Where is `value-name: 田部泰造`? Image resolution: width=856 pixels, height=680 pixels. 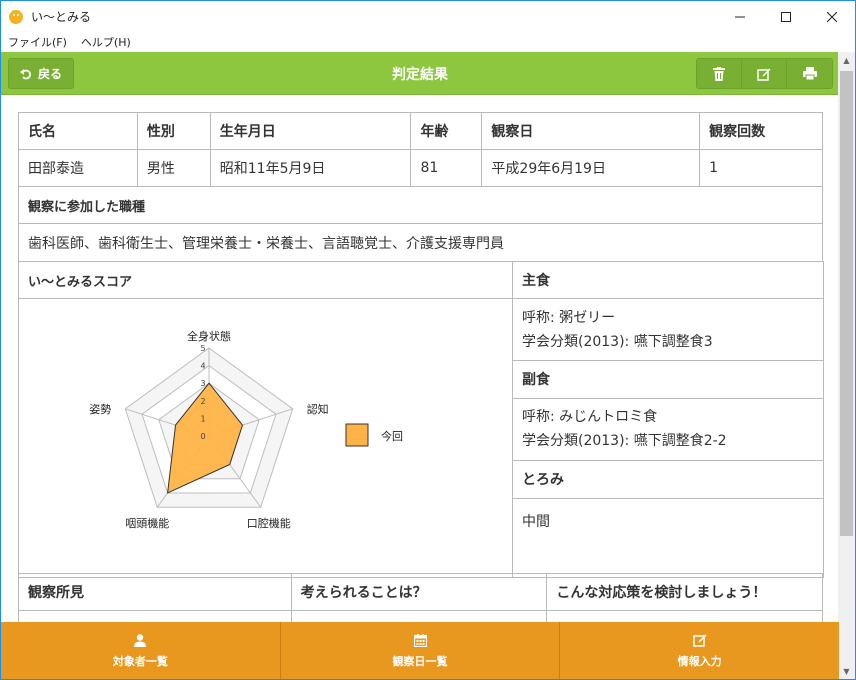
value-name: 田部泰造 is located at coordinates (78, 168).